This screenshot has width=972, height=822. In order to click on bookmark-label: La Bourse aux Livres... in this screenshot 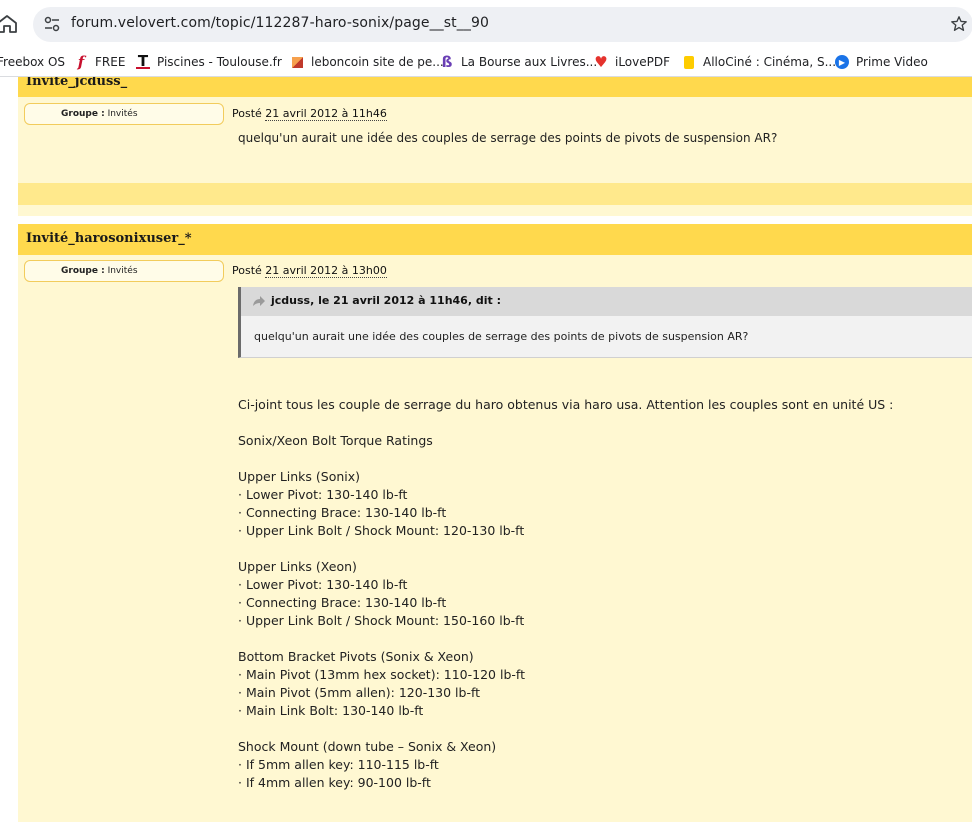, I will do `click(529, 62)`.